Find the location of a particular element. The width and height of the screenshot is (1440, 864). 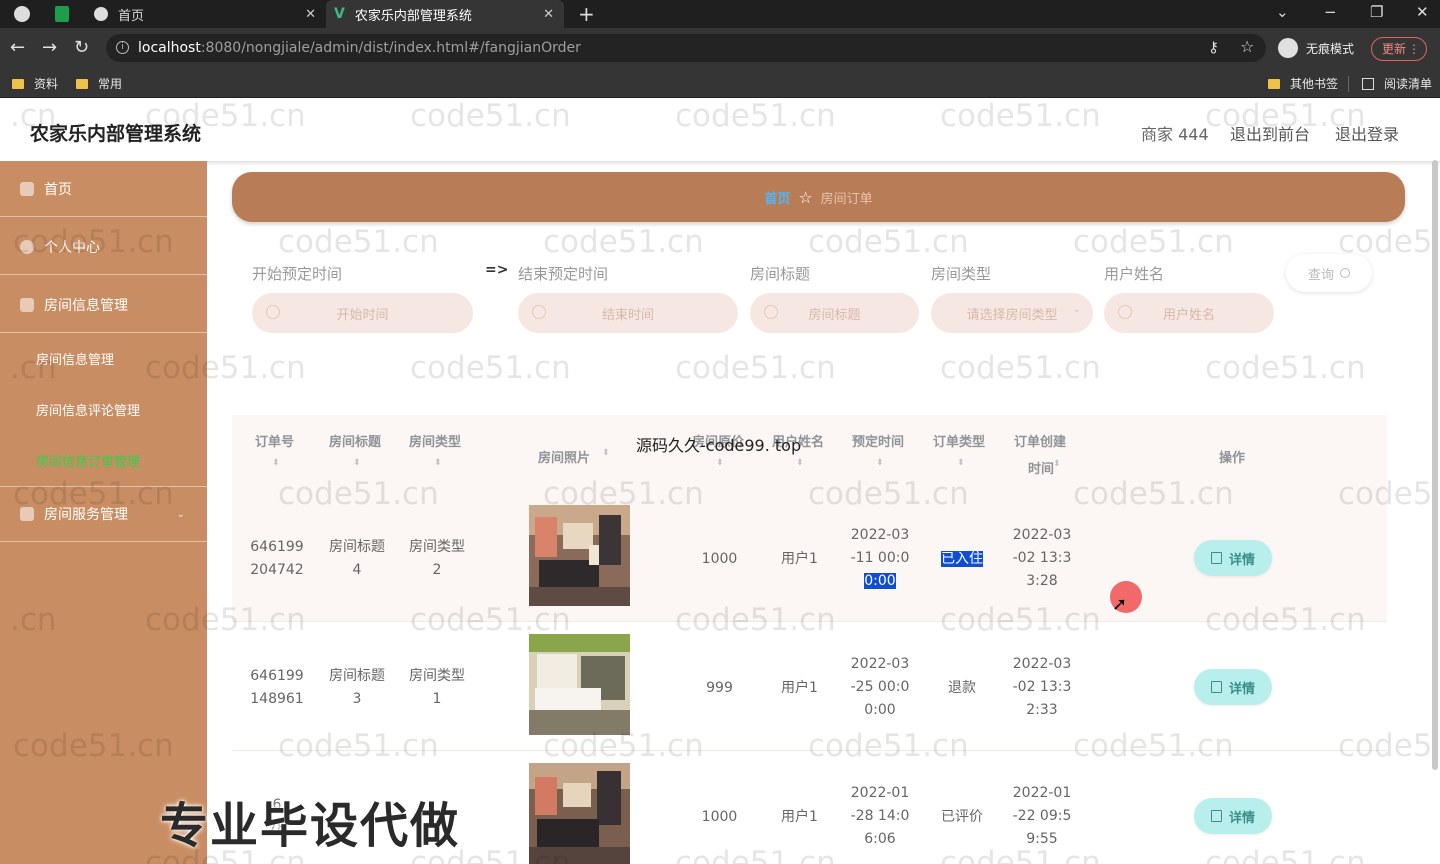

incognito-label: 无痕模式 is located at coordinates (1330, 48).